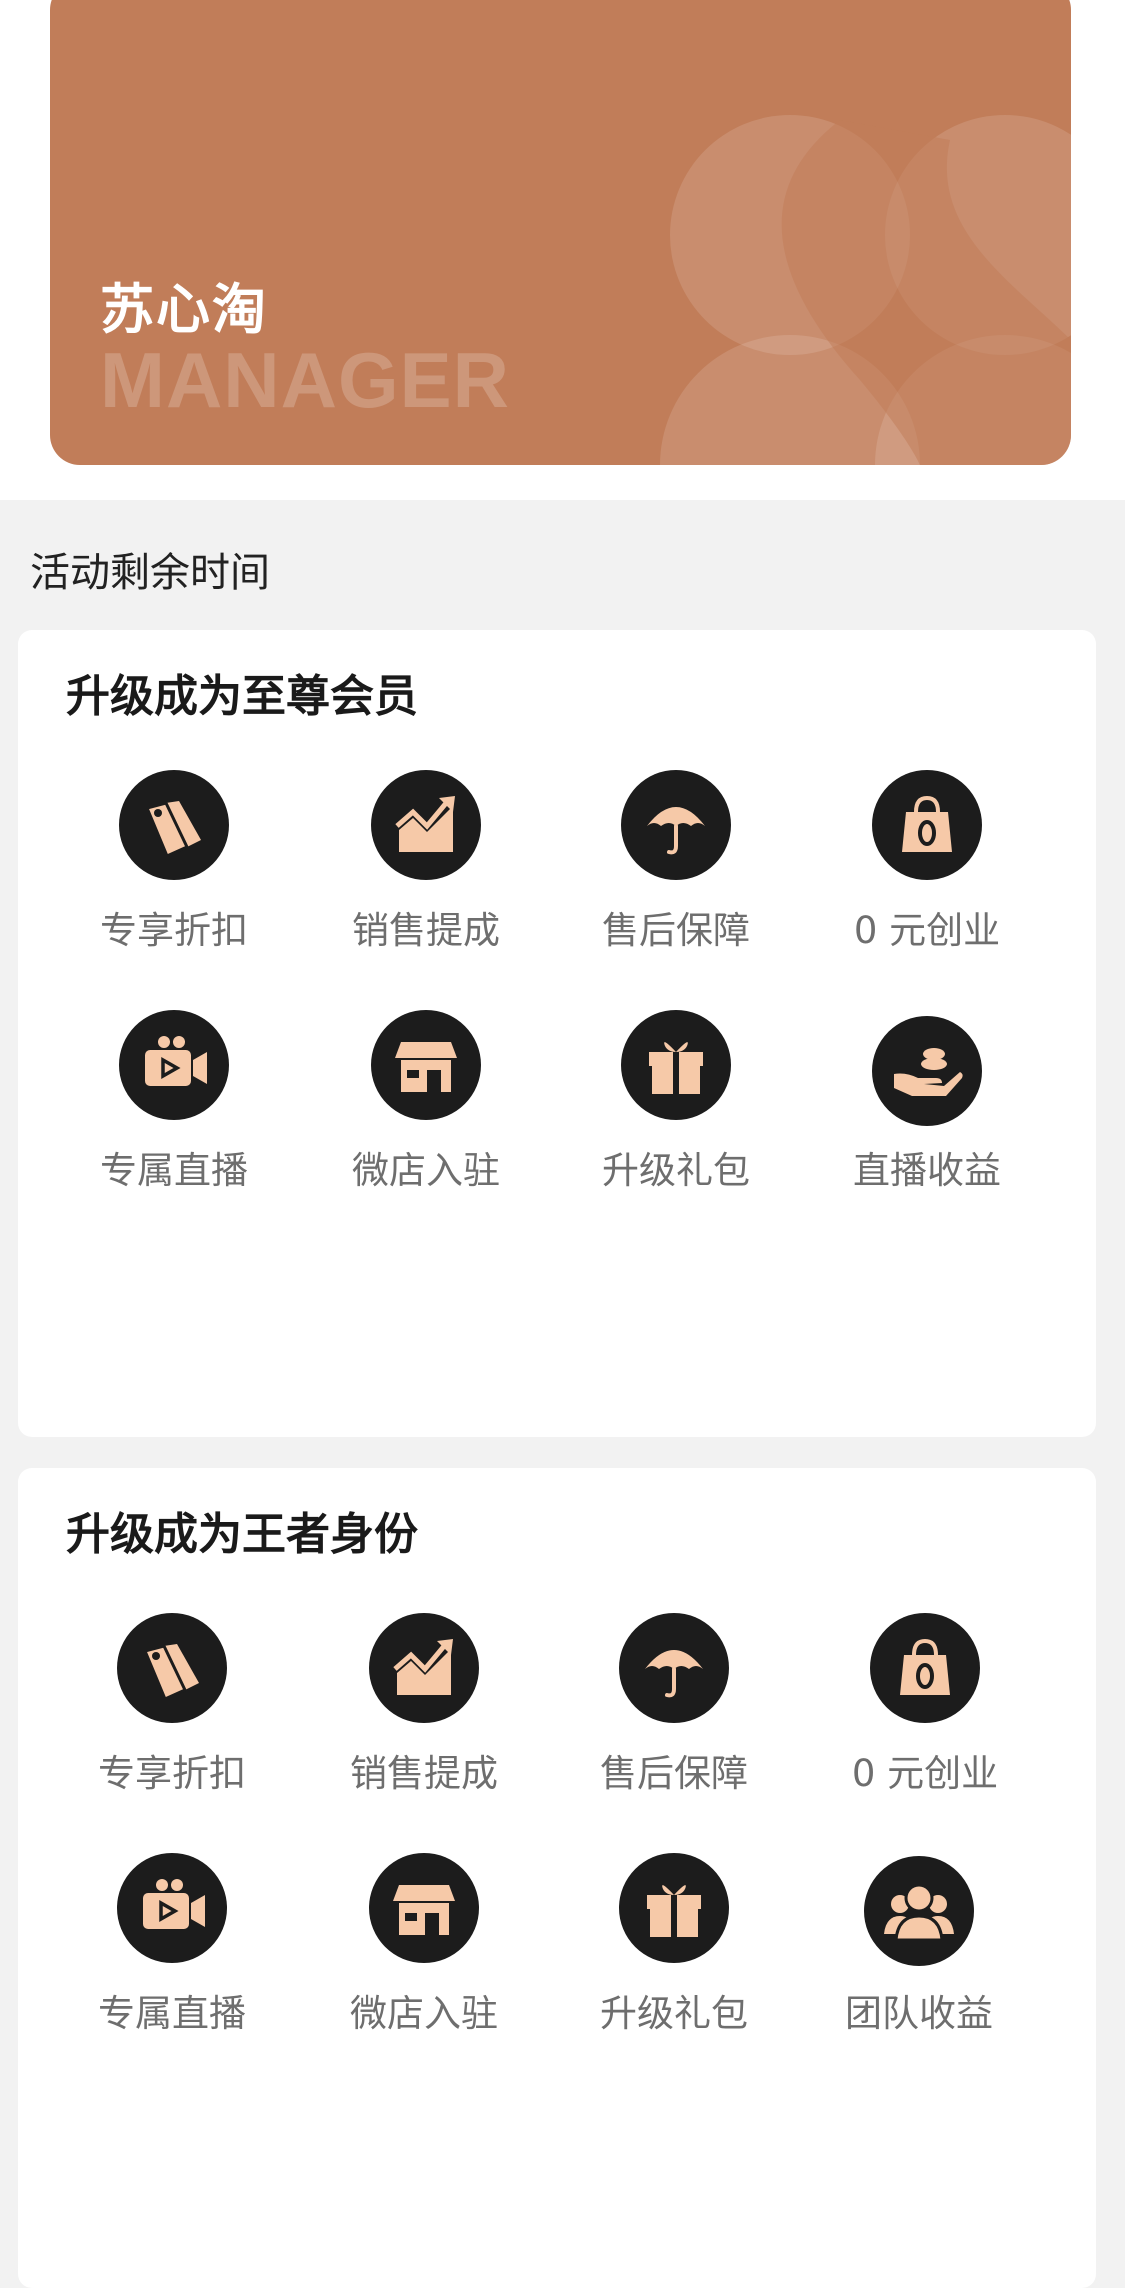  I want to click on benefit-team-income: 团队收益, so click(919, 1958).